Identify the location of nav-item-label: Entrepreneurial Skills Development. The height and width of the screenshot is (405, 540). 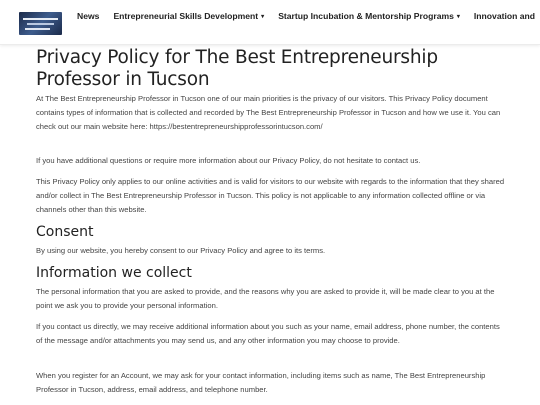
(186, 16).